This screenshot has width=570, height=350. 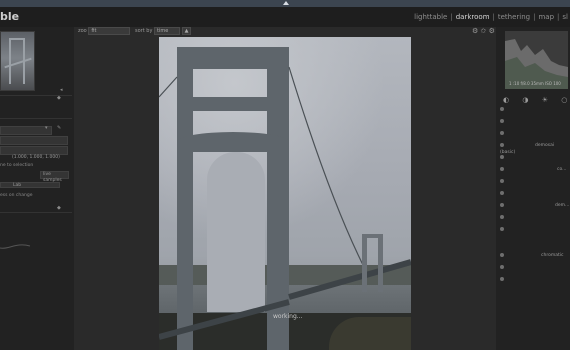 I want to click on toolbar-icons: ⚙ ✩ ⚙, so click(x=483, y=31).